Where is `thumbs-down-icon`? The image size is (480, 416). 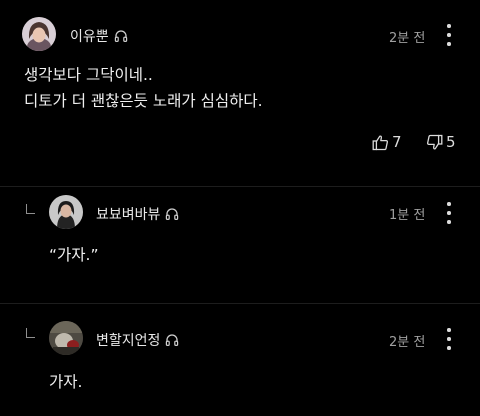
thumbs-down-icon is located at coordinates (435, 142).